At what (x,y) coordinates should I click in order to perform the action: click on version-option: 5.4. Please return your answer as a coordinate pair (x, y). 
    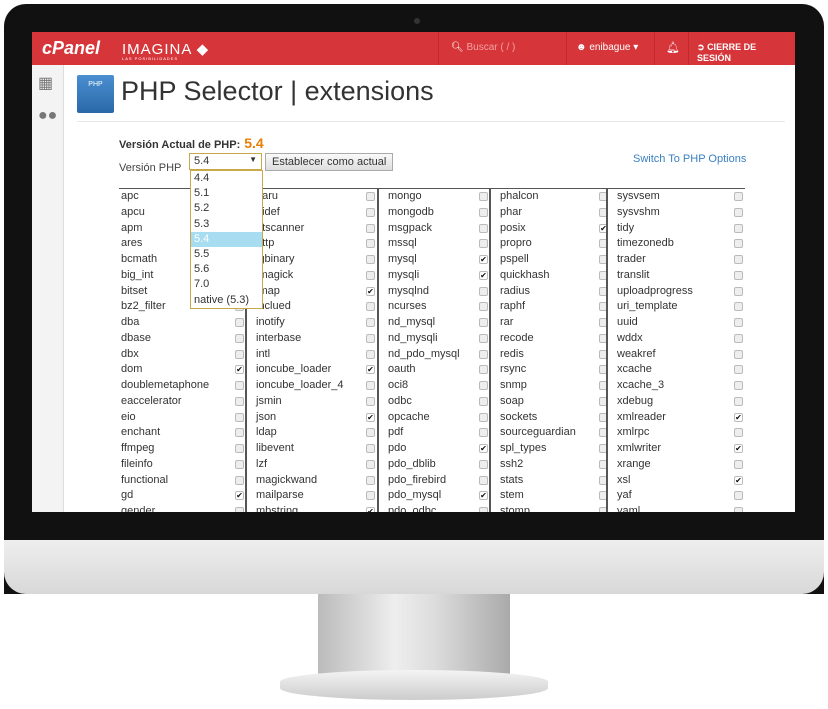
    Looking at the image, I should click on (226, 239).